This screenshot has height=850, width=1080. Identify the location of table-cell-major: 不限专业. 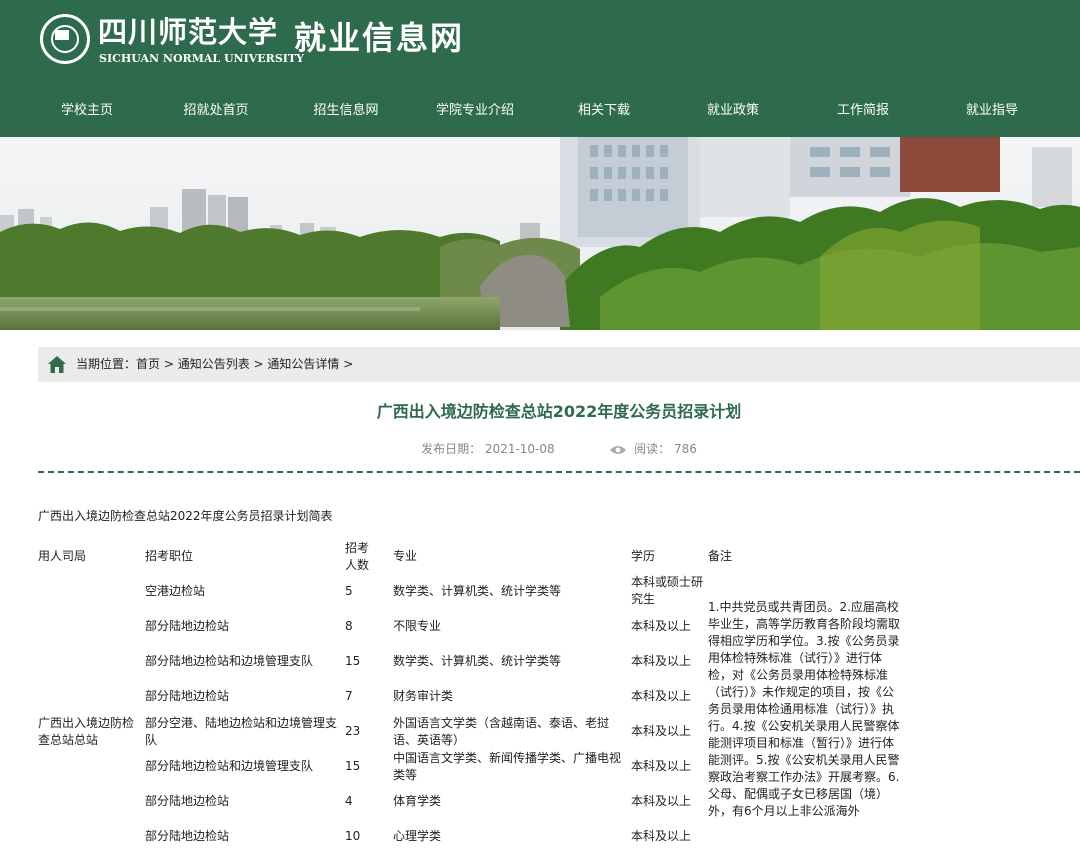
(417, 626).